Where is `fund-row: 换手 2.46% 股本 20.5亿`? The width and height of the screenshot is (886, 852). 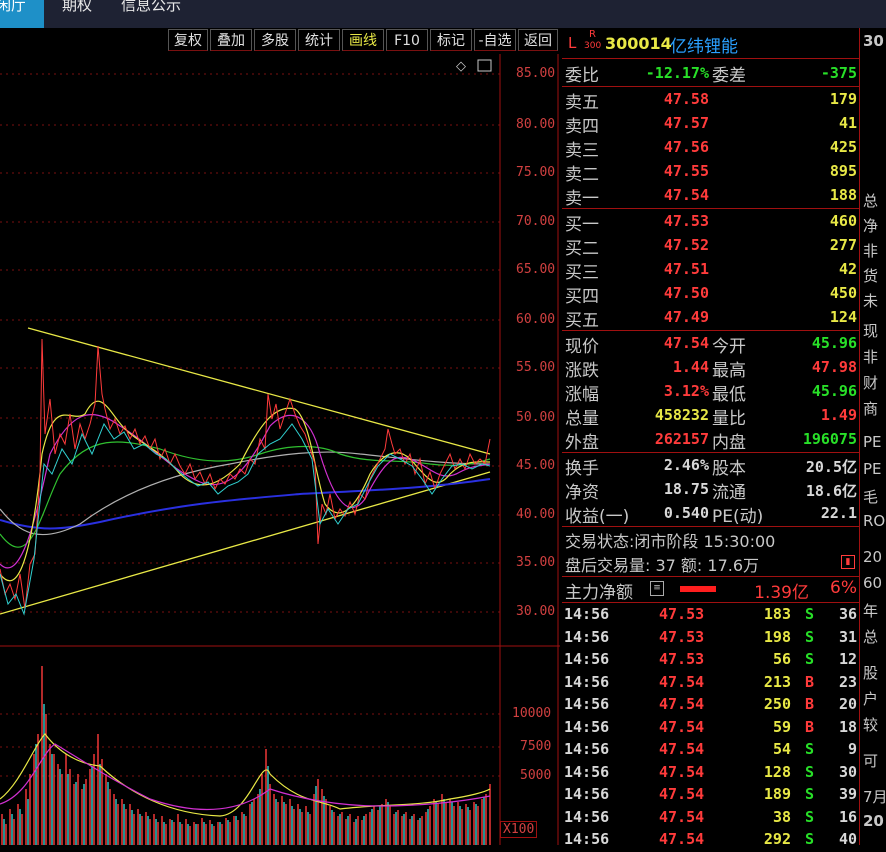
fund-row: 换手 2.46% 股本 20.5亿 is located at coordinates (710, 466).